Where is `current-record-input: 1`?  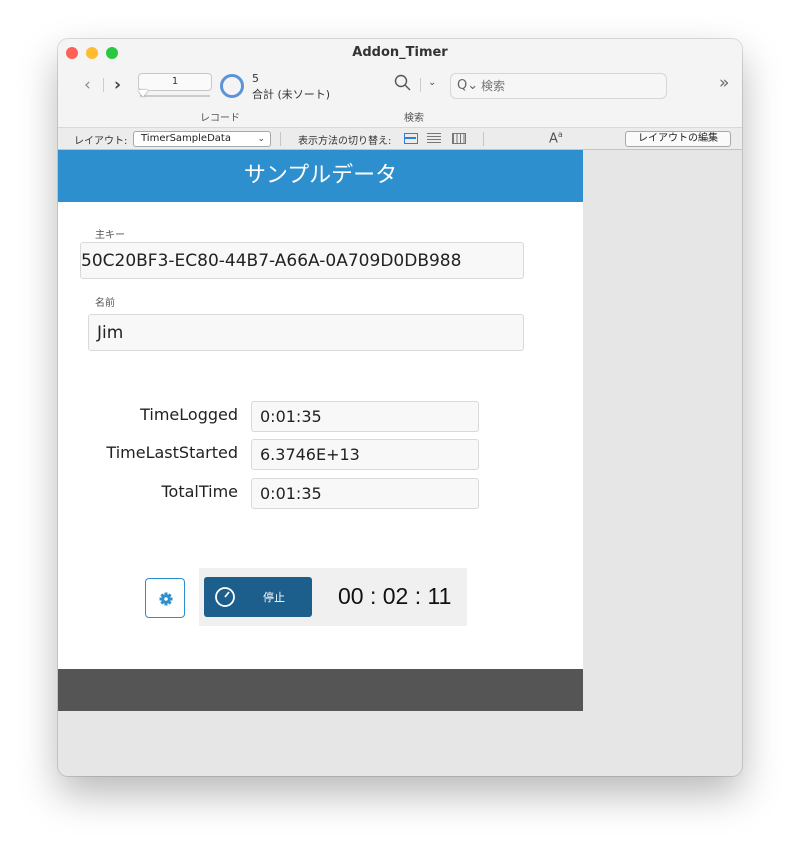 current-record-input: 1 is located at coordinates (175, 82).